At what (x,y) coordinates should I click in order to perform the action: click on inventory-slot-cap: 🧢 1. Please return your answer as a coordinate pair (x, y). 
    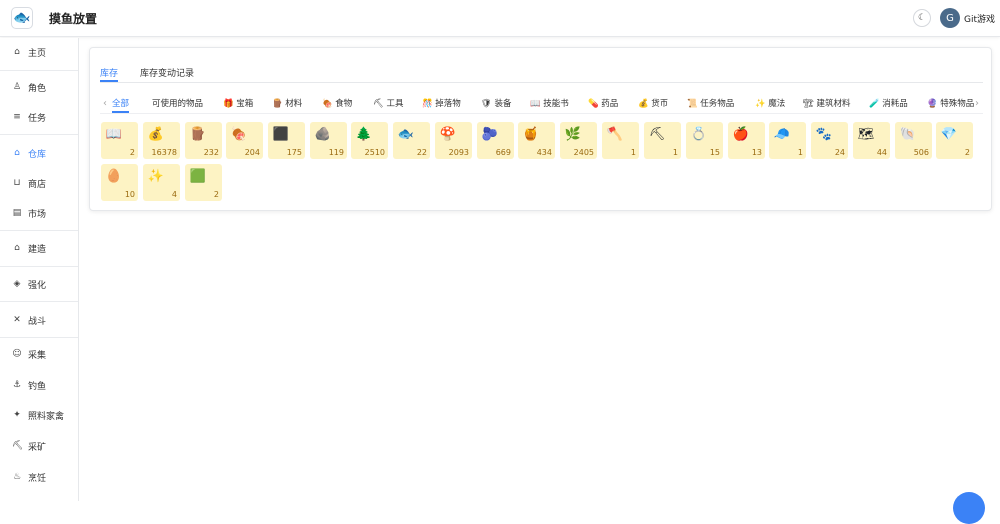
    Looking at the image, I should click on (787, 140).